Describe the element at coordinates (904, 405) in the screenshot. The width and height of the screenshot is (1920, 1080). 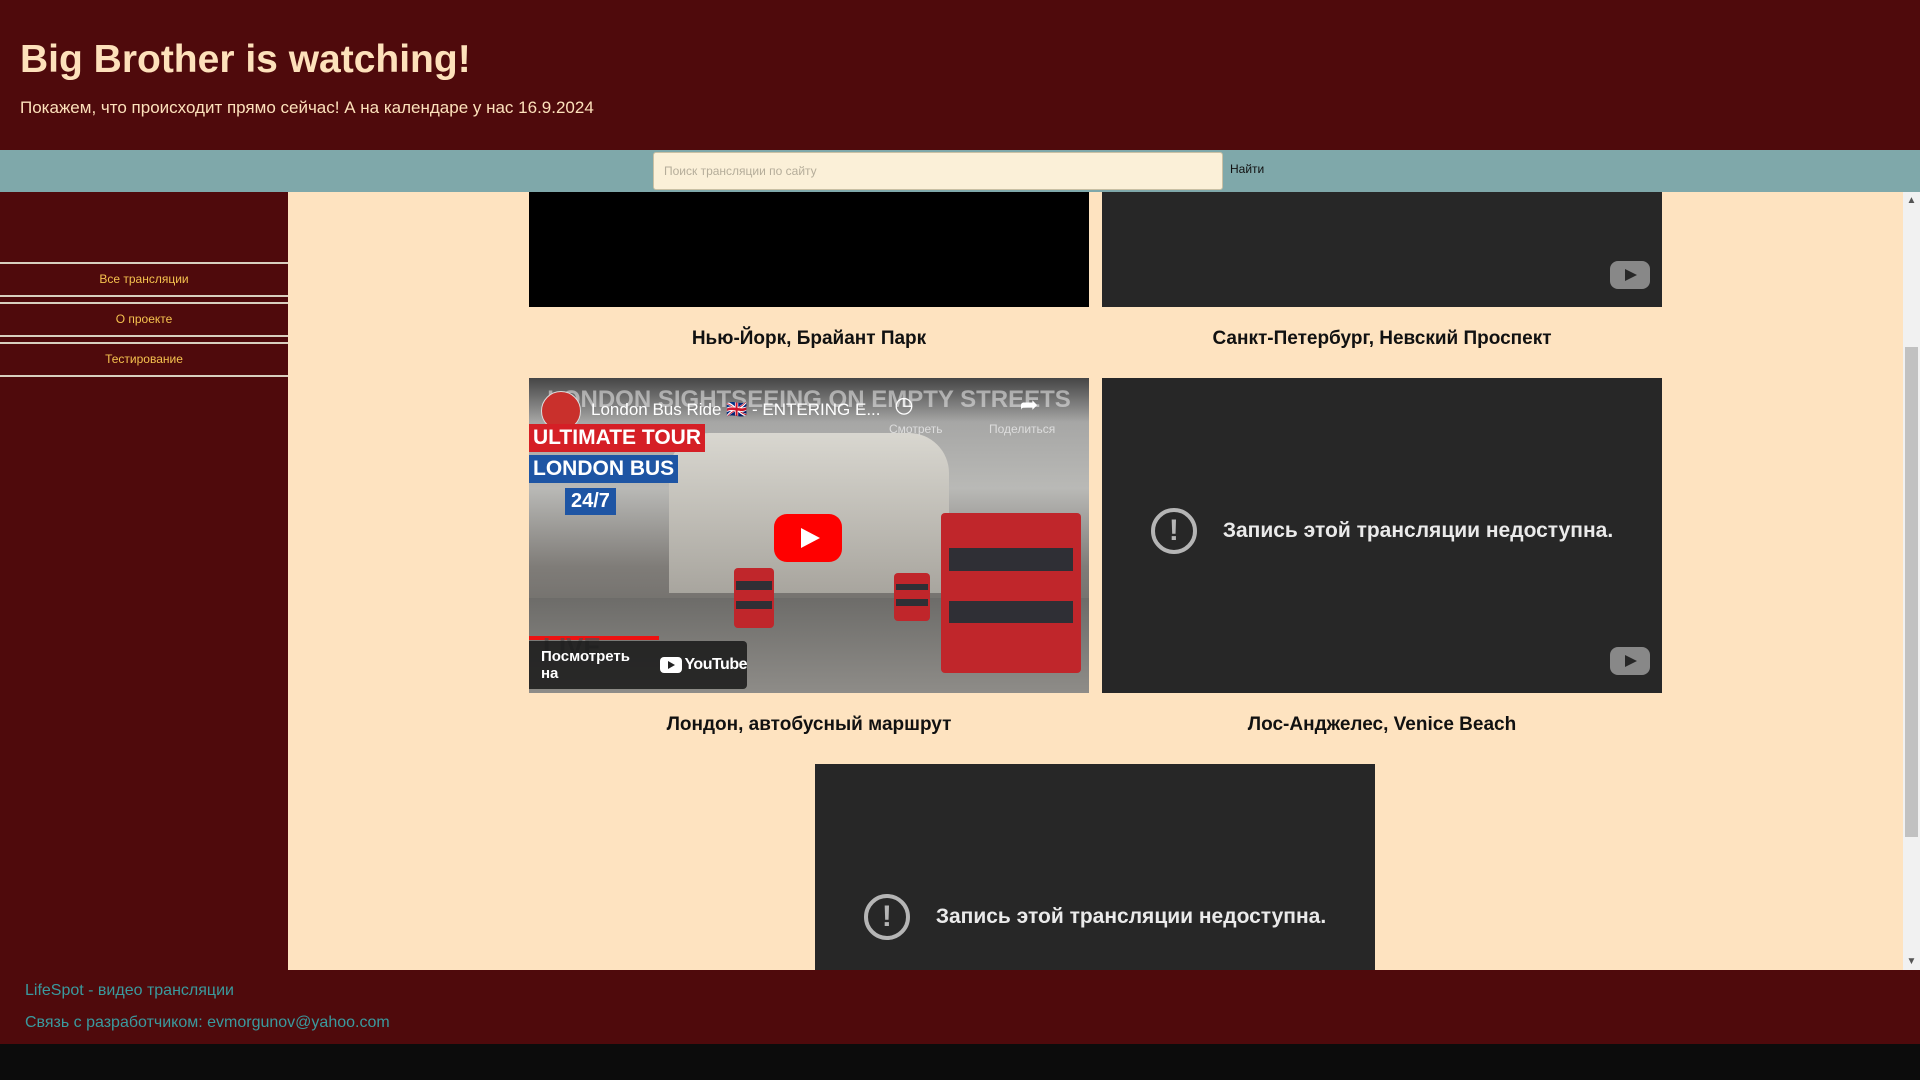
I see `clock-icon: ◷` at that location.